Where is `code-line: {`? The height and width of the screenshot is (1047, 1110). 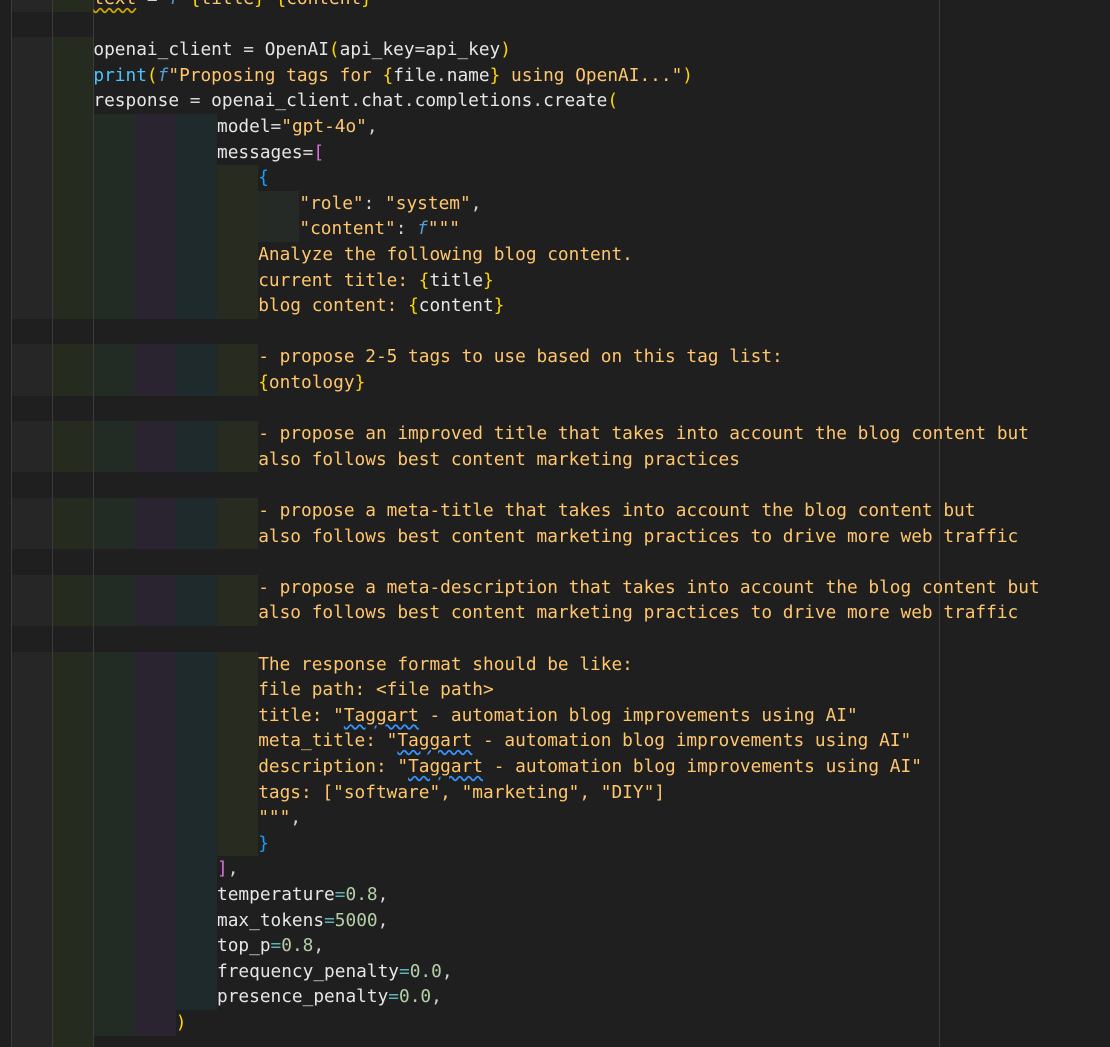
code-line: { is located at coordinates (263, 178).